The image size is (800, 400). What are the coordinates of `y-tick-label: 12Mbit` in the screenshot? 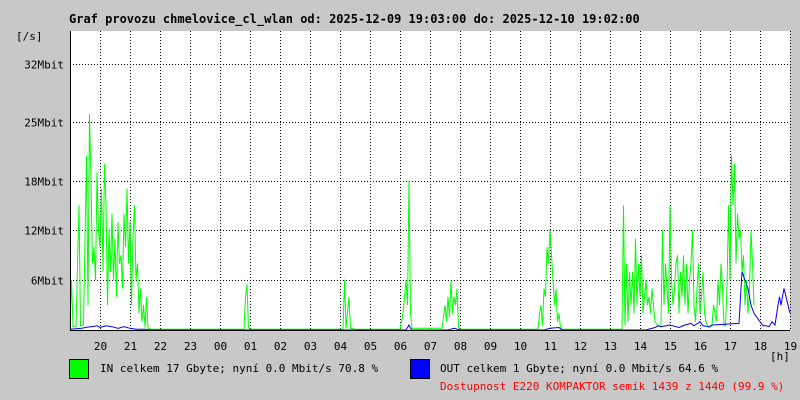 It's located at (44, 231).